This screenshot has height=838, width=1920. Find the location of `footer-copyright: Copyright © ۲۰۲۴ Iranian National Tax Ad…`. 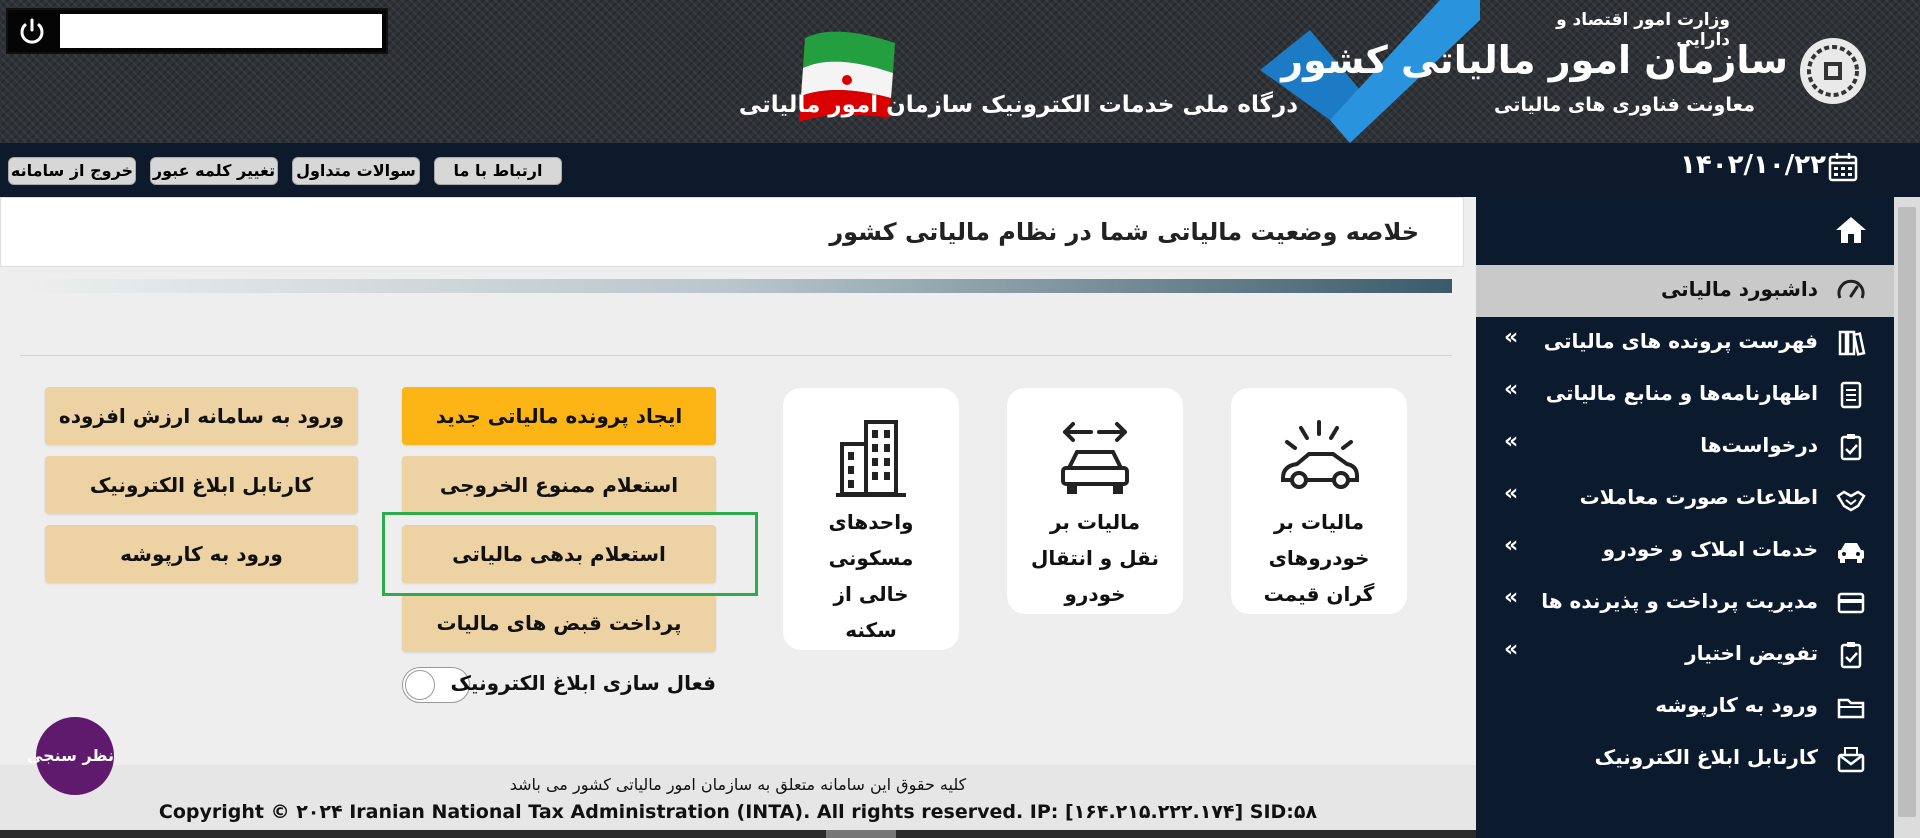

footer-copyright: Copyright © ۲۰۲۴ Iranian National Tax Ad… is located at coordinates (738, 812).